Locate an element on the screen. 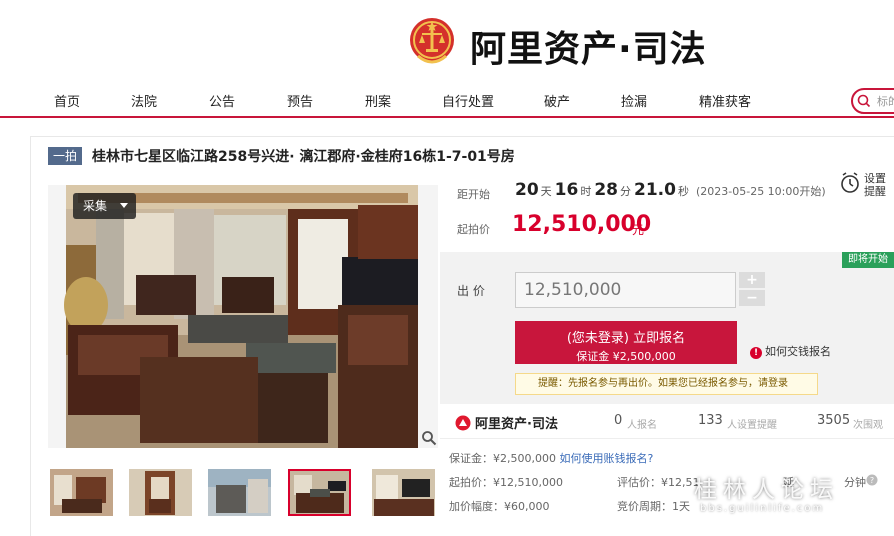 This screenshot has width=894, height=536. start-price-detail: 起拍价：¥12,510,000 is located at coordinates (506, 482).